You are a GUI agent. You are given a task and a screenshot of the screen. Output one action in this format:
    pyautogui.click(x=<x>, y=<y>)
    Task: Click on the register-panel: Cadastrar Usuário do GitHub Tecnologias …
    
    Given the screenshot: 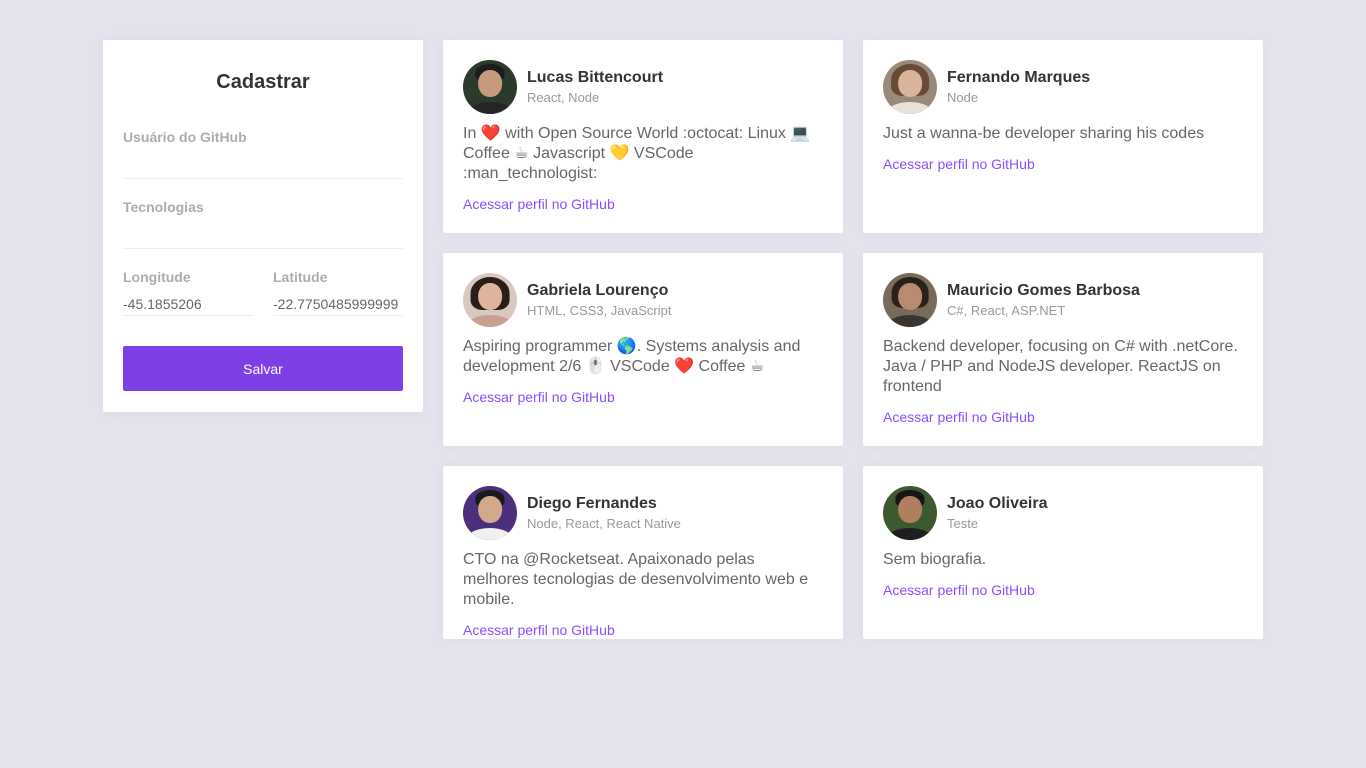 What is the action you would take?
    pyautogui.click(x=263, y=226)
    